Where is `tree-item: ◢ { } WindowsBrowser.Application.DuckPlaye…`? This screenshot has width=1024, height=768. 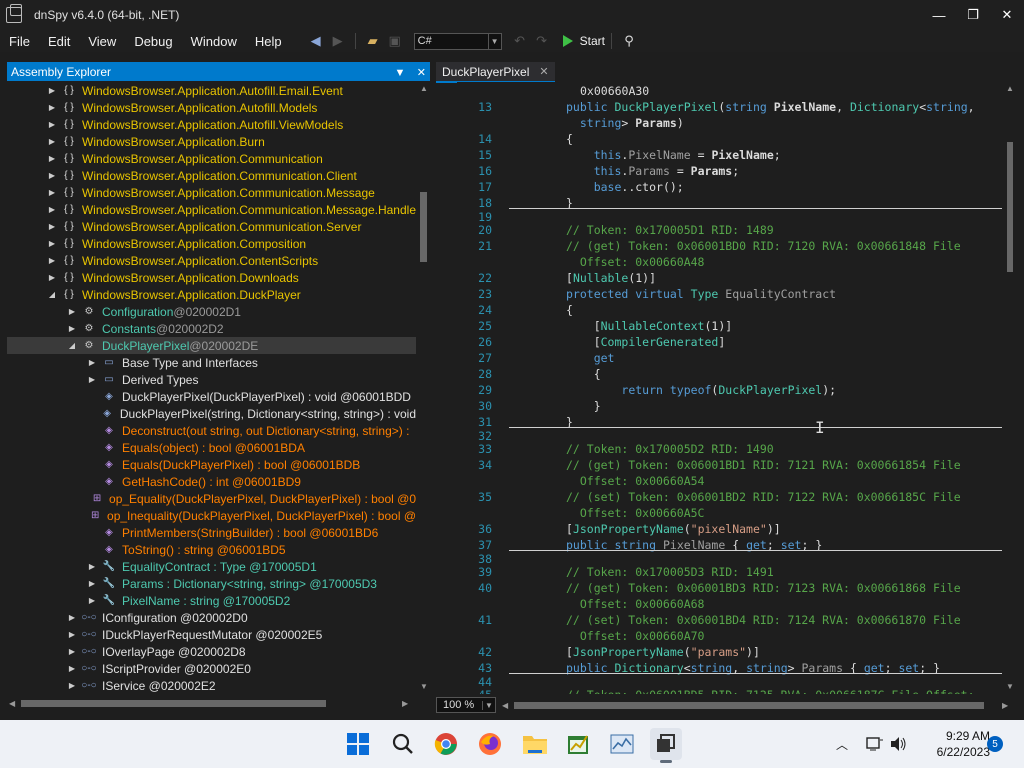 tree-item: ◢ { } WindowsBrowser.Application.DuckPlaye… is located at coordinates (211, 294).